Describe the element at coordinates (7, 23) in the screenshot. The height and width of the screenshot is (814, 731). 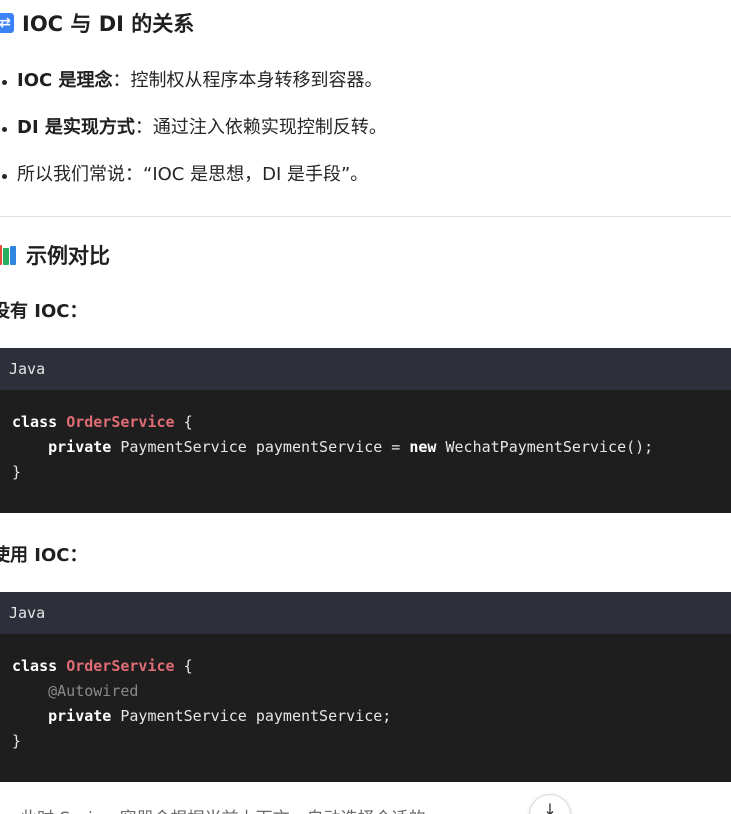
I see `sync-arrows-icon: ⇄` at that location.